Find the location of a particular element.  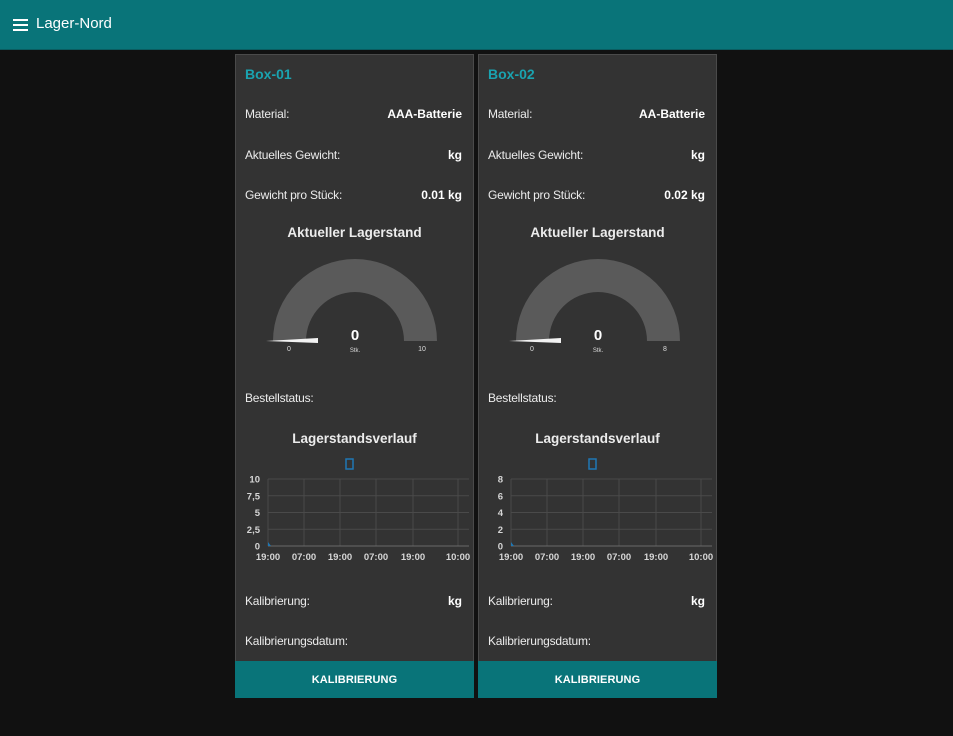

app-title: Lager-Nord is located at coordinates (74, 23).